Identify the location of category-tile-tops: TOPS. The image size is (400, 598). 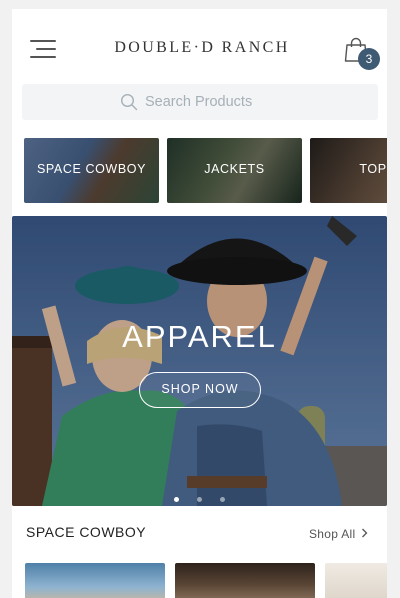
(348, 170).